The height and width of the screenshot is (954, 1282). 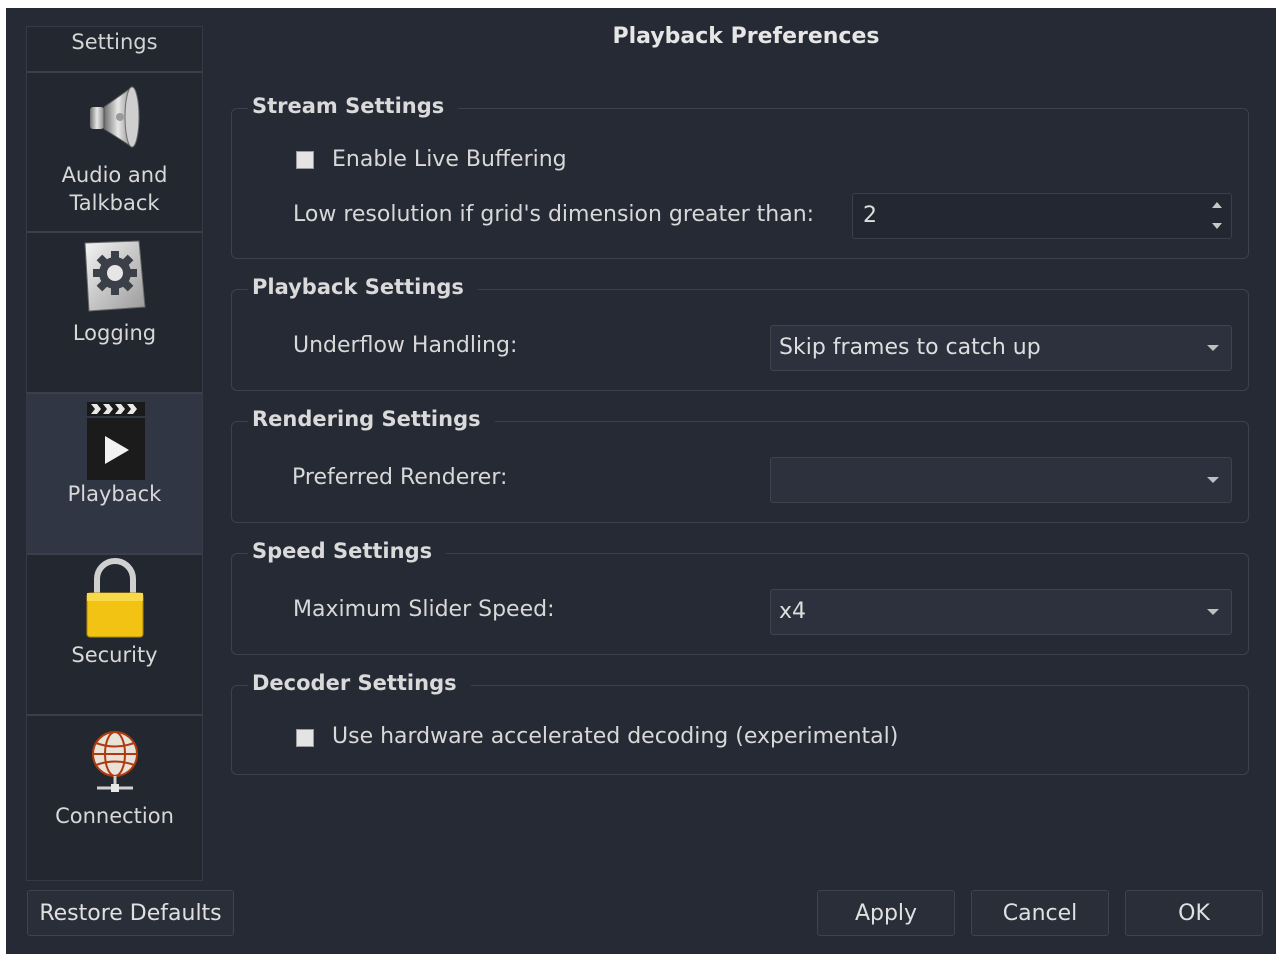 I want to click on cancel-button: Cancel, so click(x=1040, y=913).